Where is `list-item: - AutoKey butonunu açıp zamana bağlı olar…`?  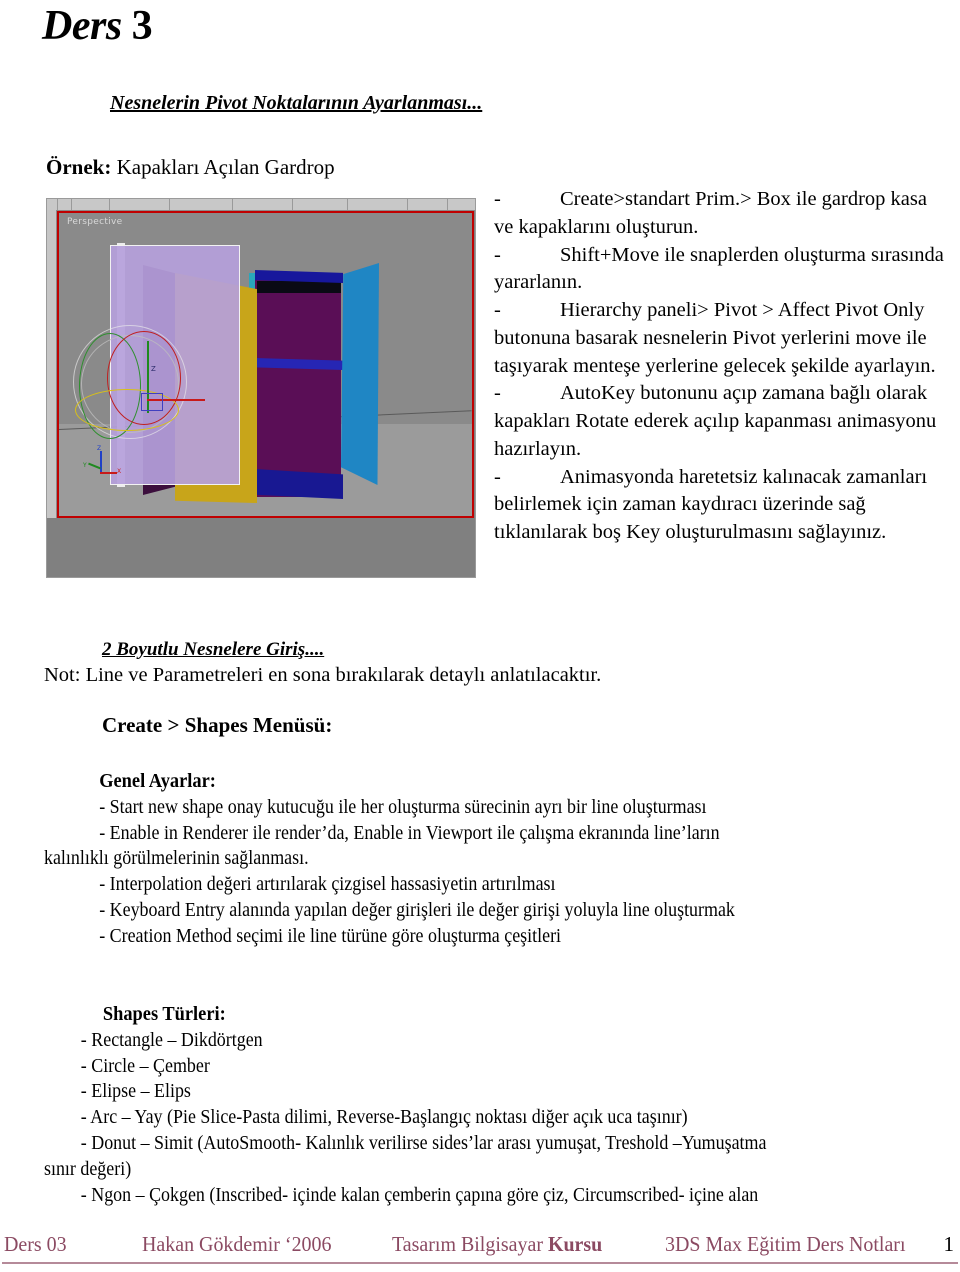
list-item: - AutoKey butonunu açıp zamana bağlı olar… is located at coordinates (720, 421).